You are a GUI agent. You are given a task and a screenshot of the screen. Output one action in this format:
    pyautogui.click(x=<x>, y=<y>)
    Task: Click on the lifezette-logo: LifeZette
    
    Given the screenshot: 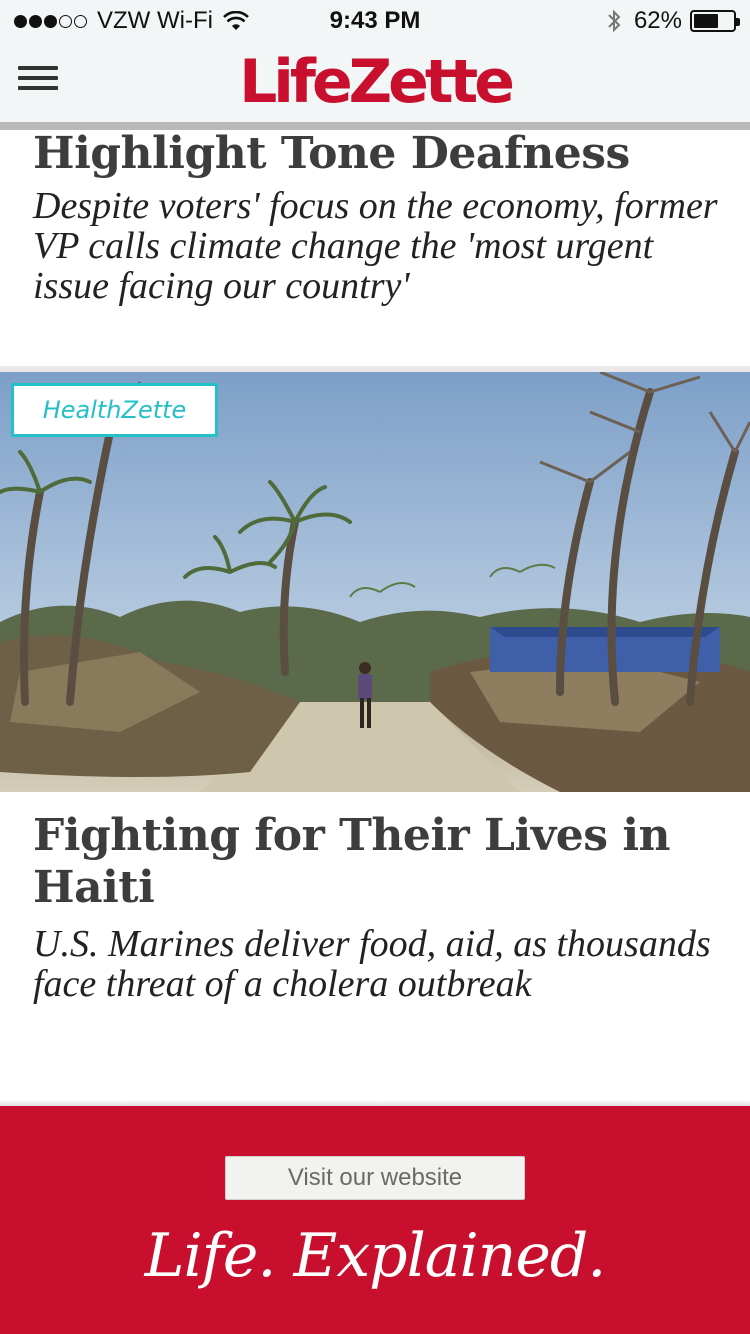 What is the action you would take?
    pyautogui.click(x=375, y=82)
    